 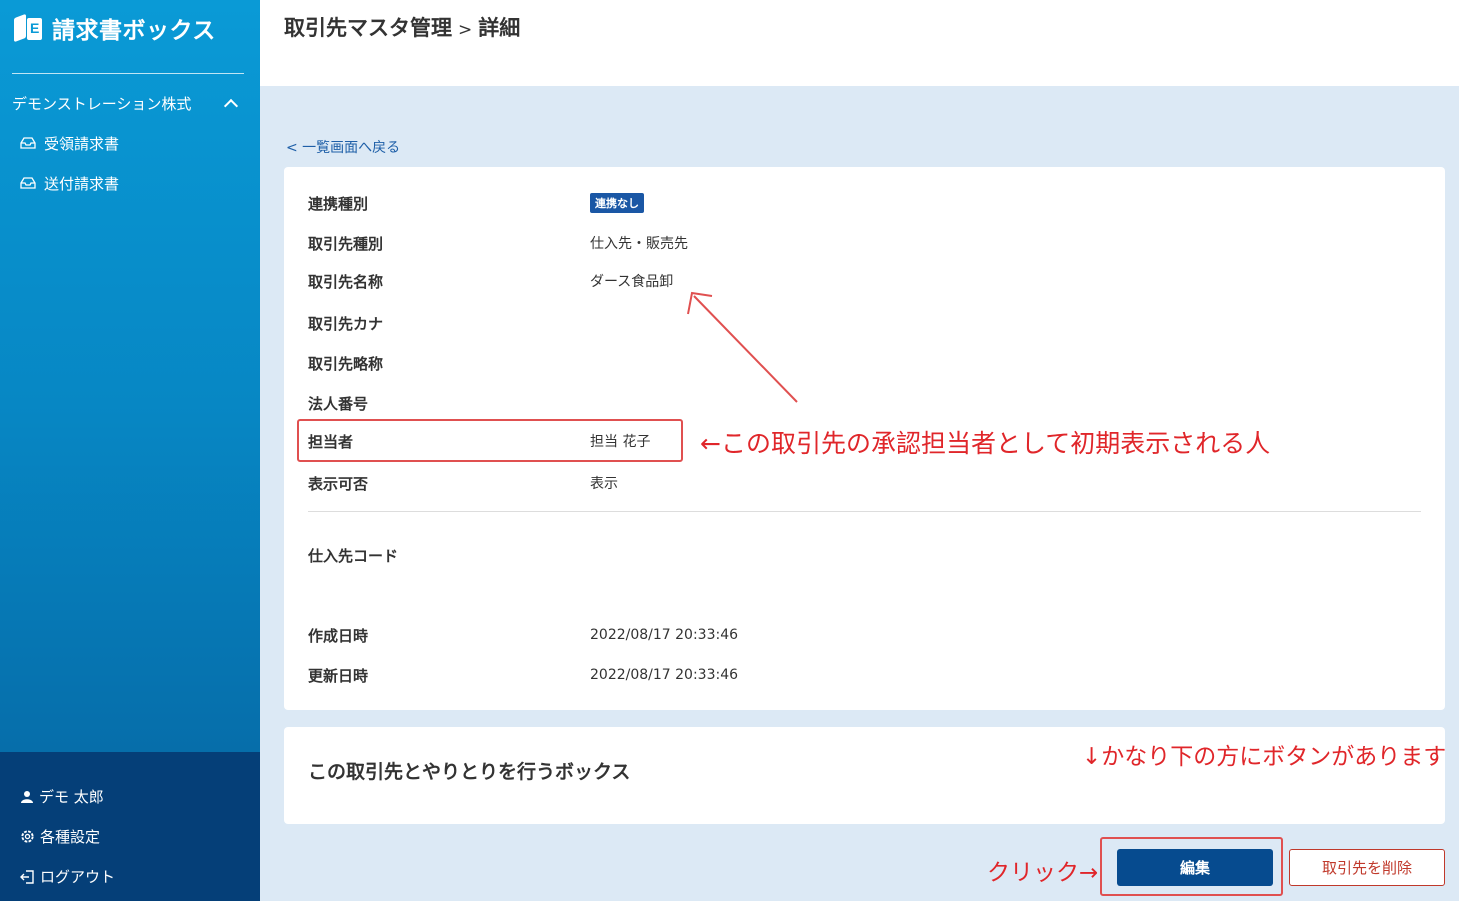 What do you see at coordinates (1043, 873) in the screenshot?
I see `annotation-click-note: クリック→` at bounding box center [1043, 873].